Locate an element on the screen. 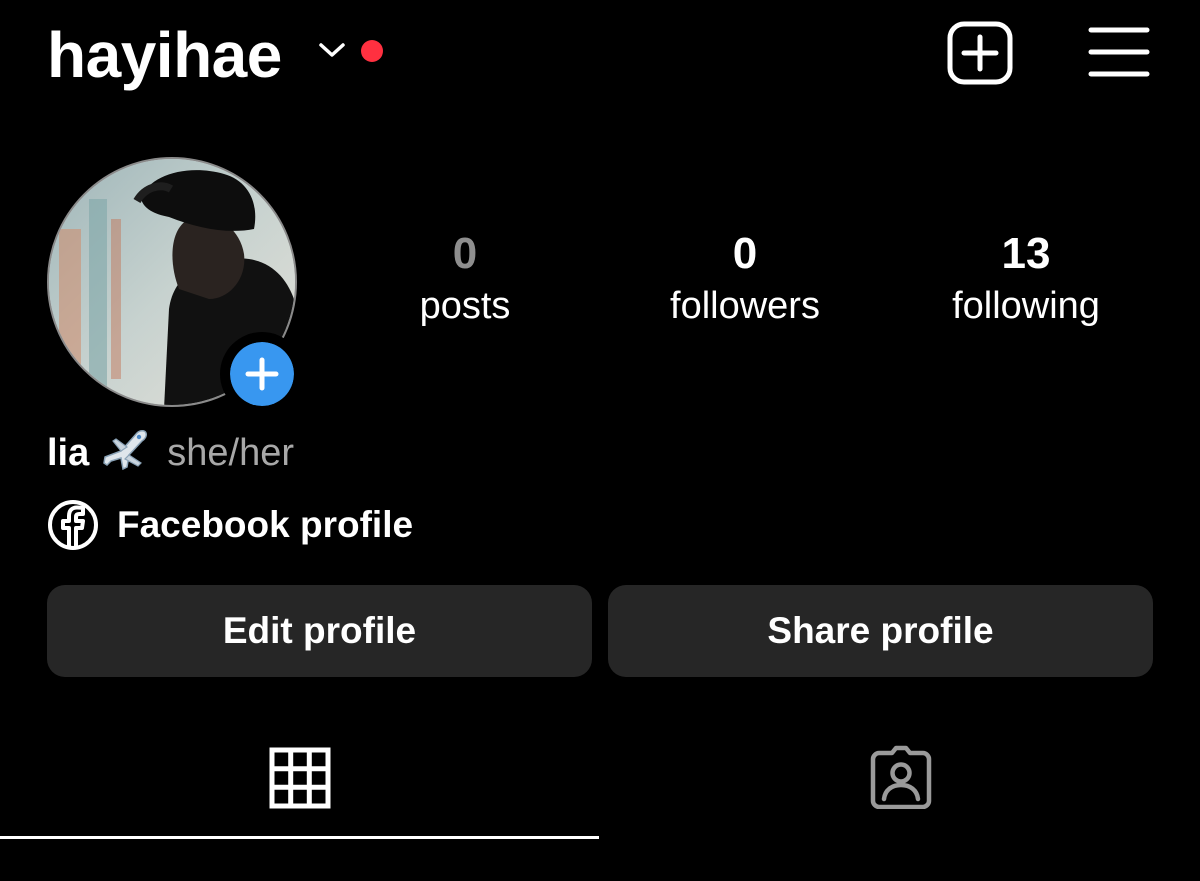 The width and height of the screenshot is (1200, 881). posts-label: posts is located at coordinates (465, 306).